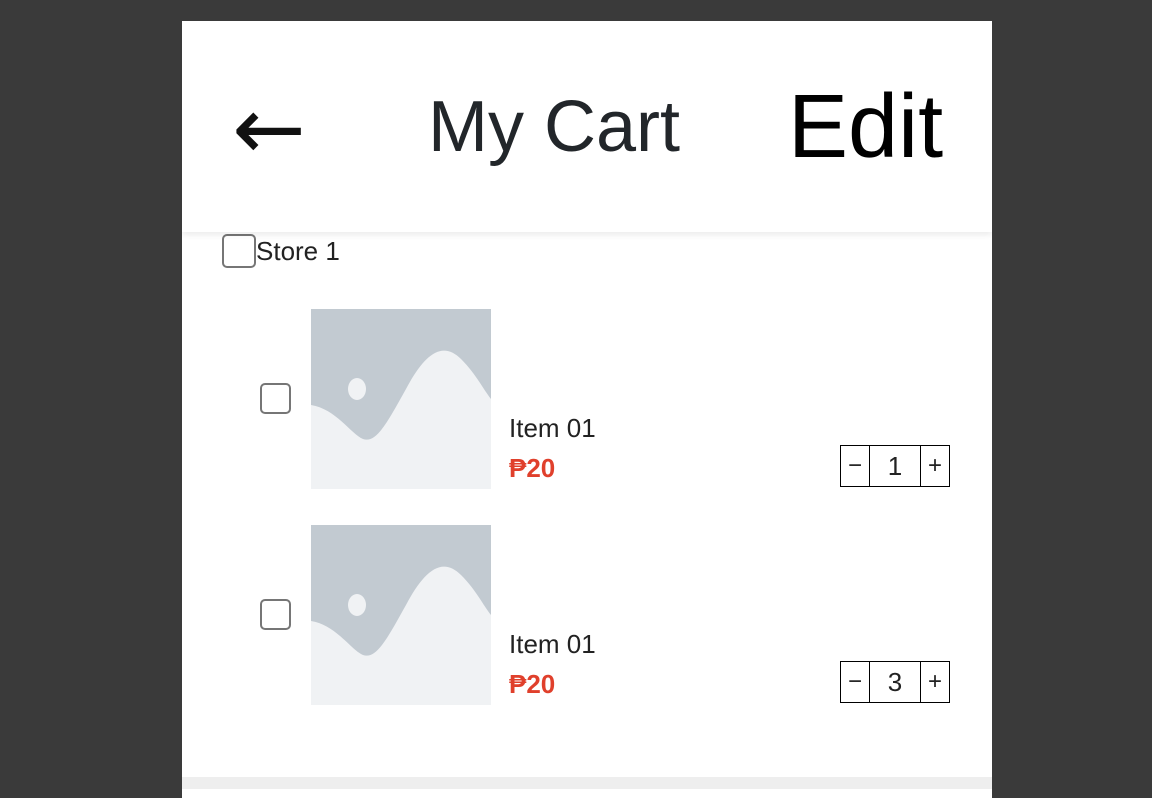  What do you see at coordinates (239, 251) in the screenshot?
I see `store-checkbox` at bounding box center [239, 251].